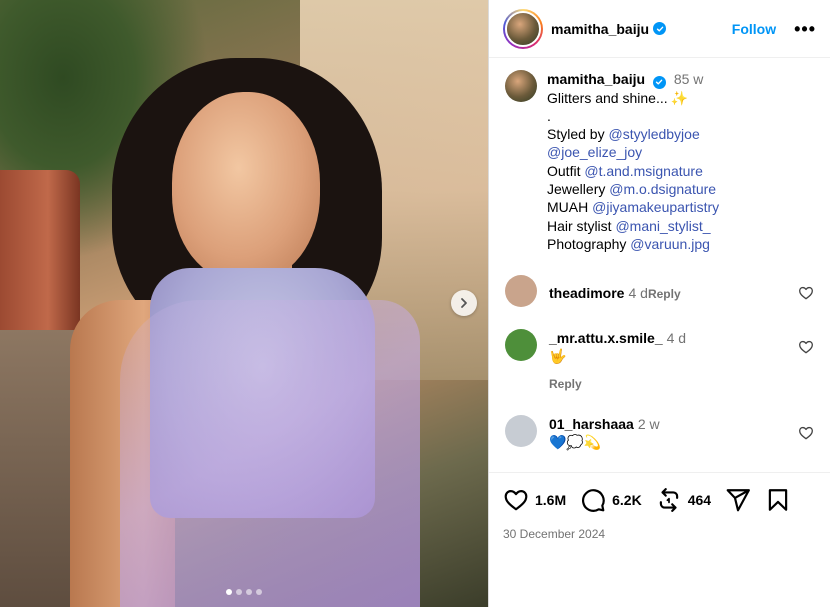  Describe the element at coordinates (594, 152) in the screenshot. I see `mention-link: @joe_elize_joy` at that location.